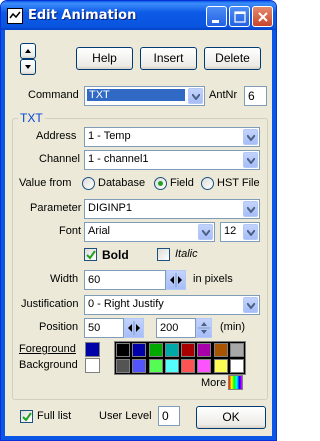  I want to click on more-colors-button, so click(235, 382).